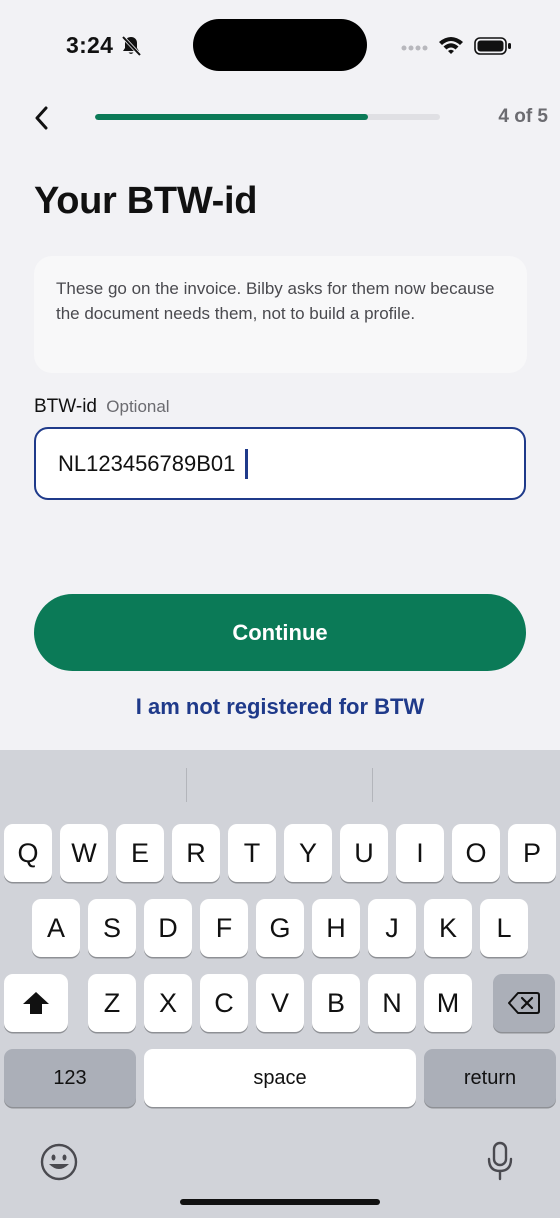 This screenshot has height=1218, width=560. What do you see at coordinates (364, 853) in the screenshot?
I see `key-u: U` at bounding box center [364, 853].